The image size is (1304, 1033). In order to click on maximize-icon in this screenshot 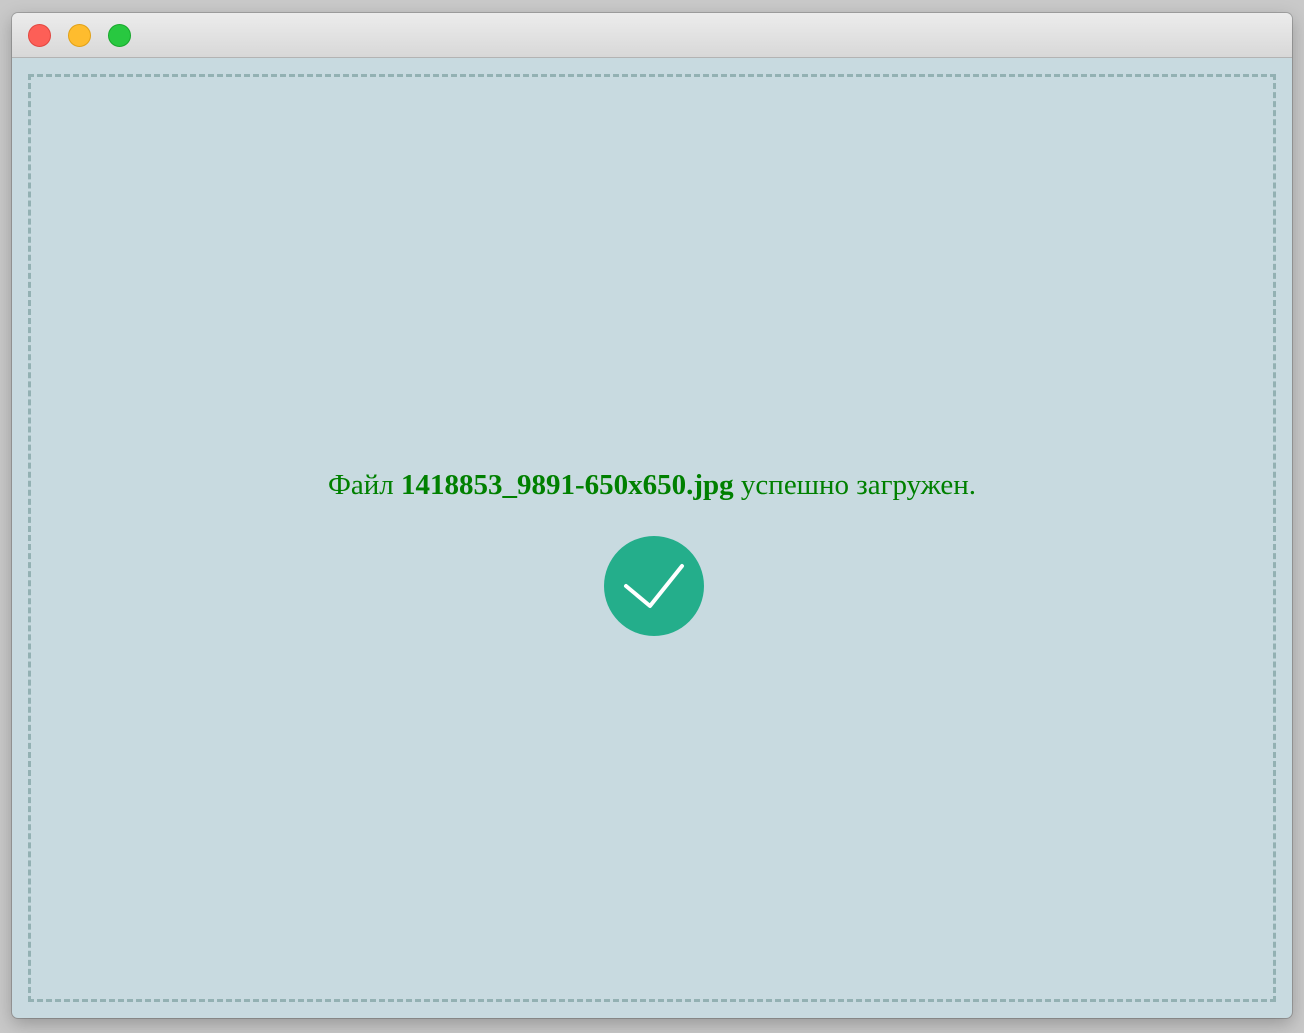, I will do `click(119, 35)`.